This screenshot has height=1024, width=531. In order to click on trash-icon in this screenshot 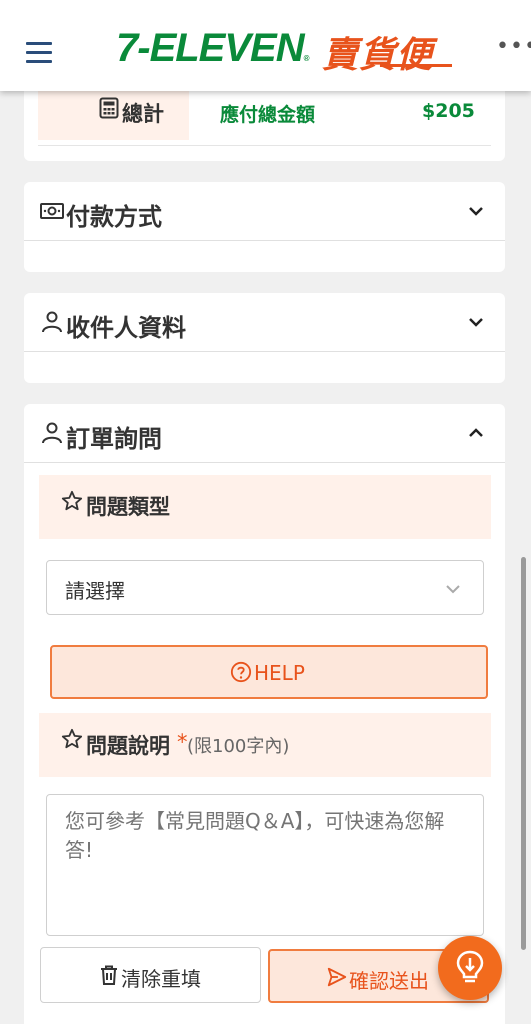, I will do `click(109, 975)`.